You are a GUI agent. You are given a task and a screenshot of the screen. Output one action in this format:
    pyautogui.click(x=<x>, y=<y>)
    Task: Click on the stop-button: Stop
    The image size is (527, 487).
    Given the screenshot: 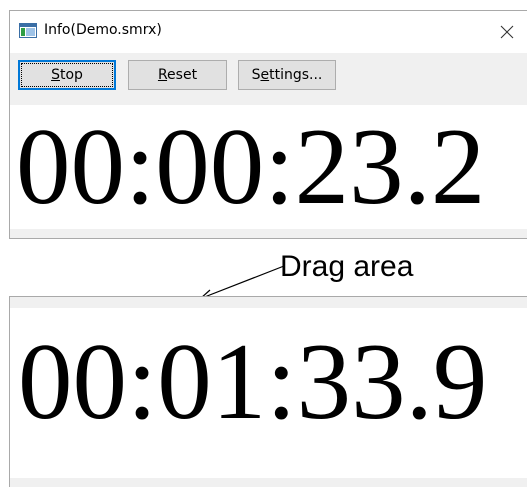 What is the action you would take?
    pyautogui.click(x=67, y=75)
    